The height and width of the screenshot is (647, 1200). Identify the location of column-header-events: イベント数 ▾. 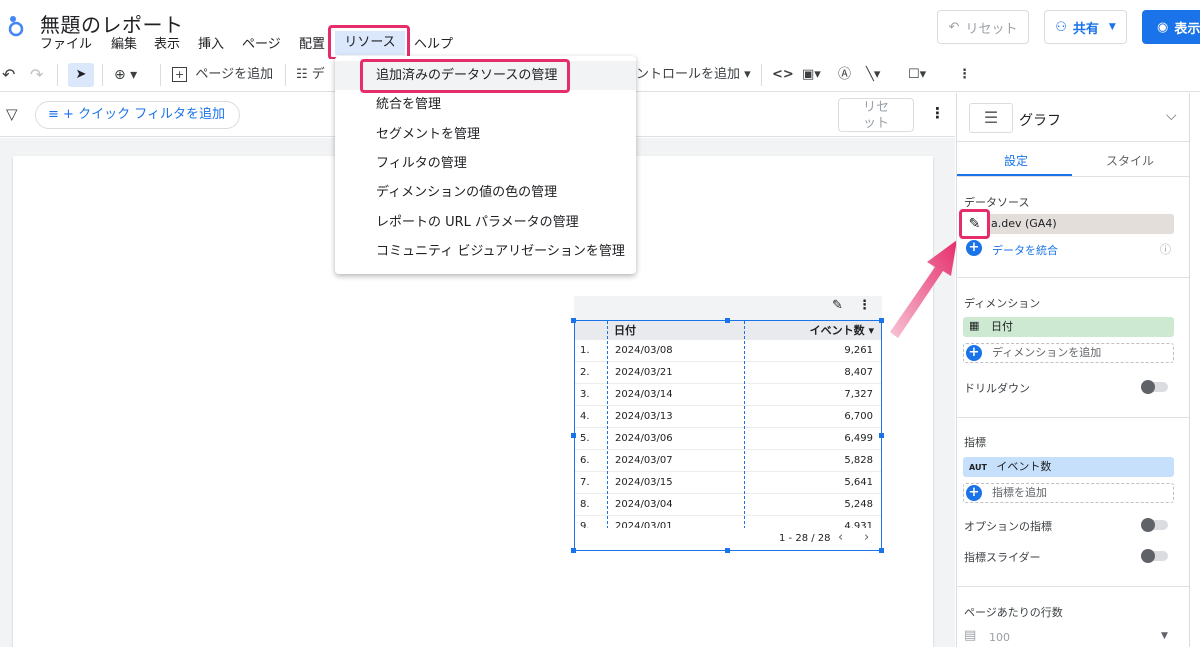
(832, 330).